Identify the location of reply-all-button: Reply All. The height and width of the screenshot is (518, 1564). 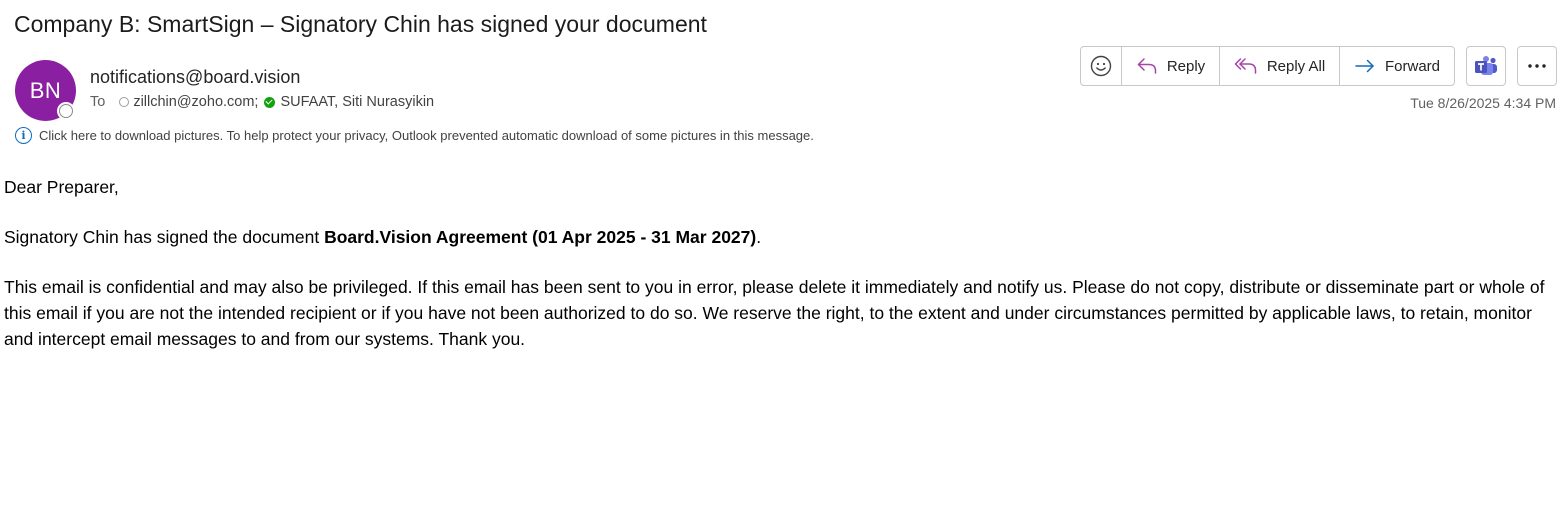
(1280, 66).